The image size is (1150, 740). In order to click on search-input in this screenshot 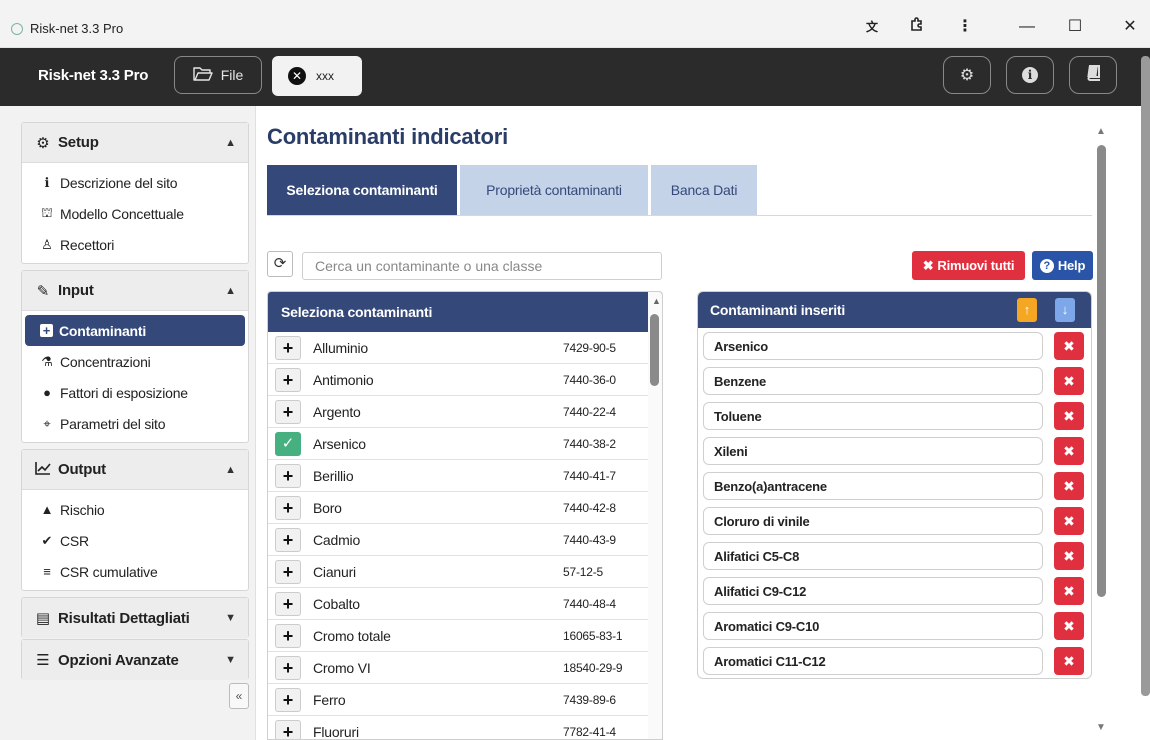, I will do `click(482, 266)`.